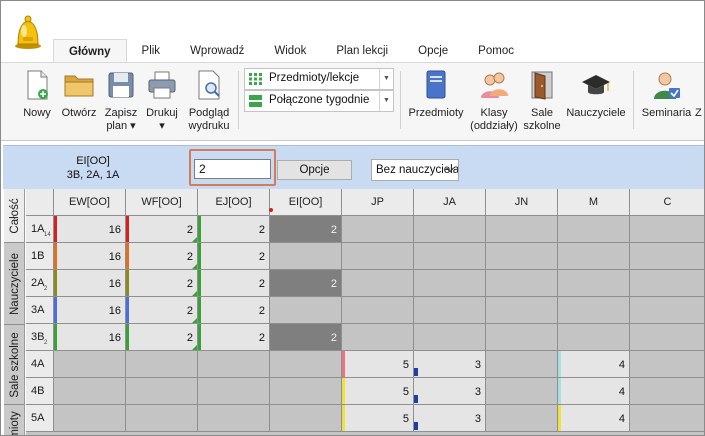 This screenshot has height=436, width=705. Describe the element at coordinates (386, 79) in the screenshot. I see `combo-arrow-icon: ▼` at that location.